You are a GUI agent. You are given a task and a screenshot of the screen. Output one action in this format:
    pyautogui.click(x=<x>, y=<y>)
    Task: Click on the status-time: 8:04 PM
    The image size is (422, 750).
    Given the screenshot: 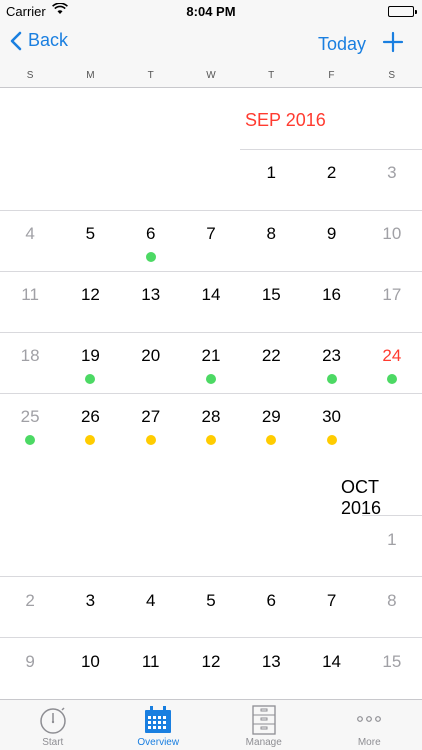 What is the action you would take?
    pyautogui.click(x=211, y=11)
    